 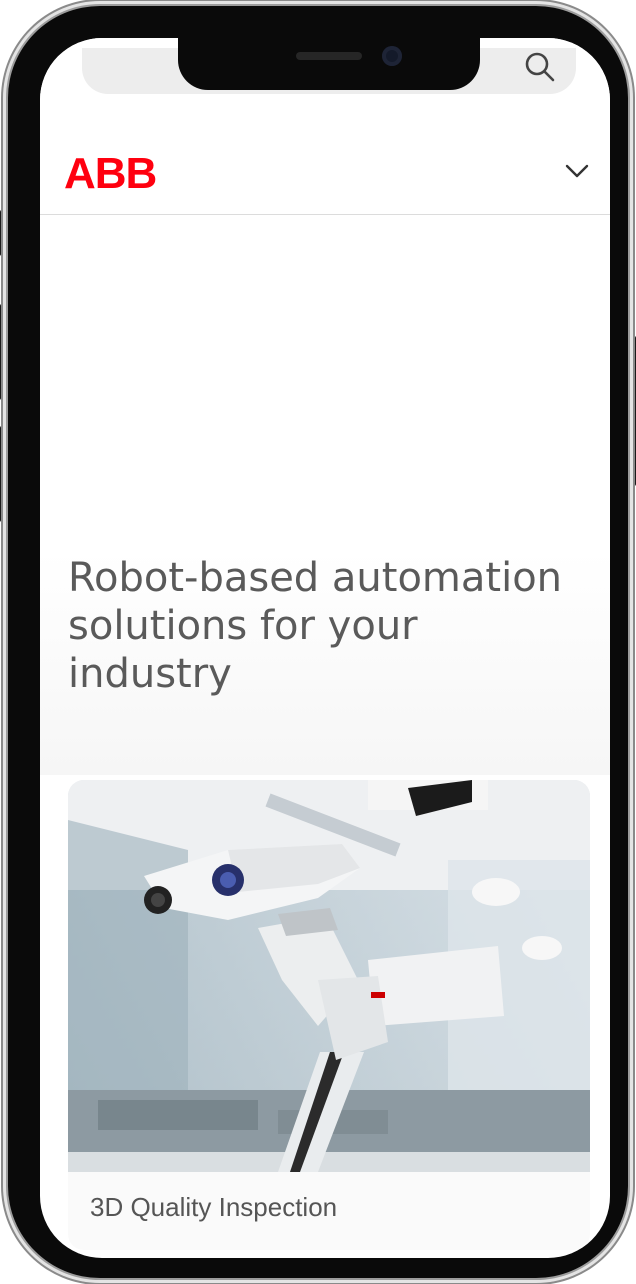 What do you see at coordinates (110, 174) in the screenshot?
I see `abb-logo: ABB` at bounding box center [110, 174].